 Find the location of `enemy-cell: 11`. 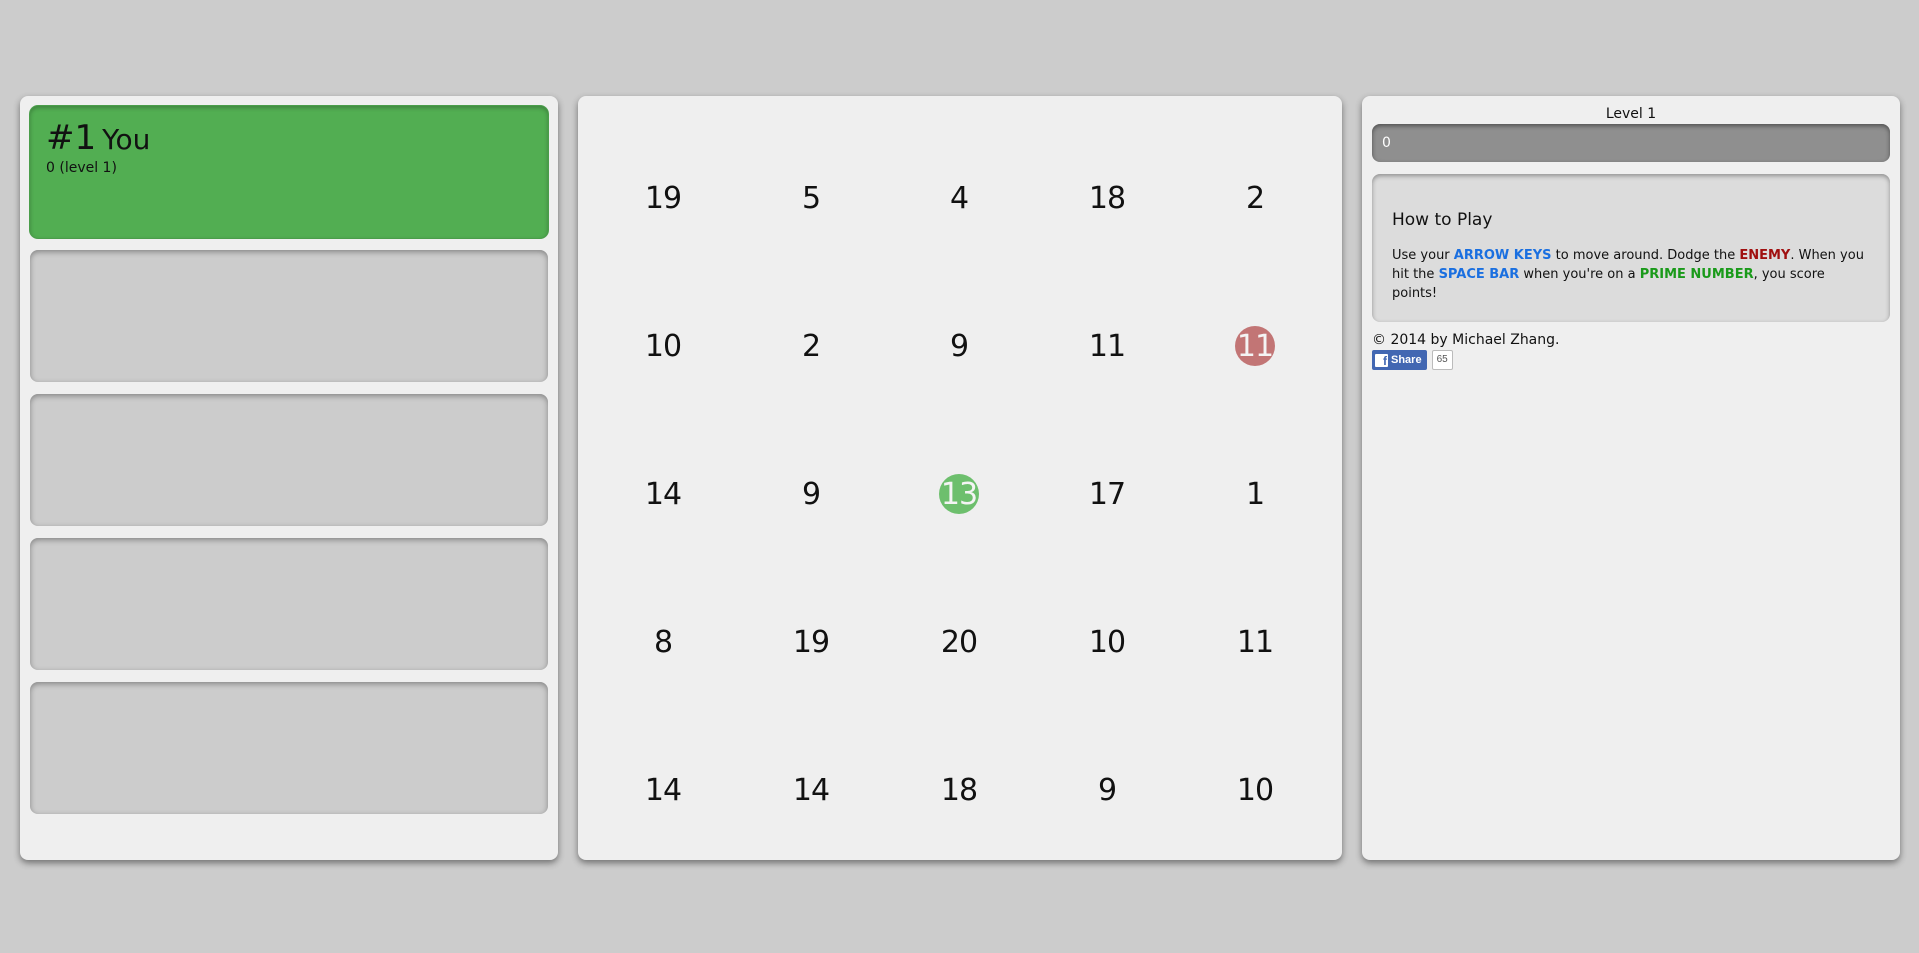

enemy-cell: 11 is located at coordinates (1255, 346).